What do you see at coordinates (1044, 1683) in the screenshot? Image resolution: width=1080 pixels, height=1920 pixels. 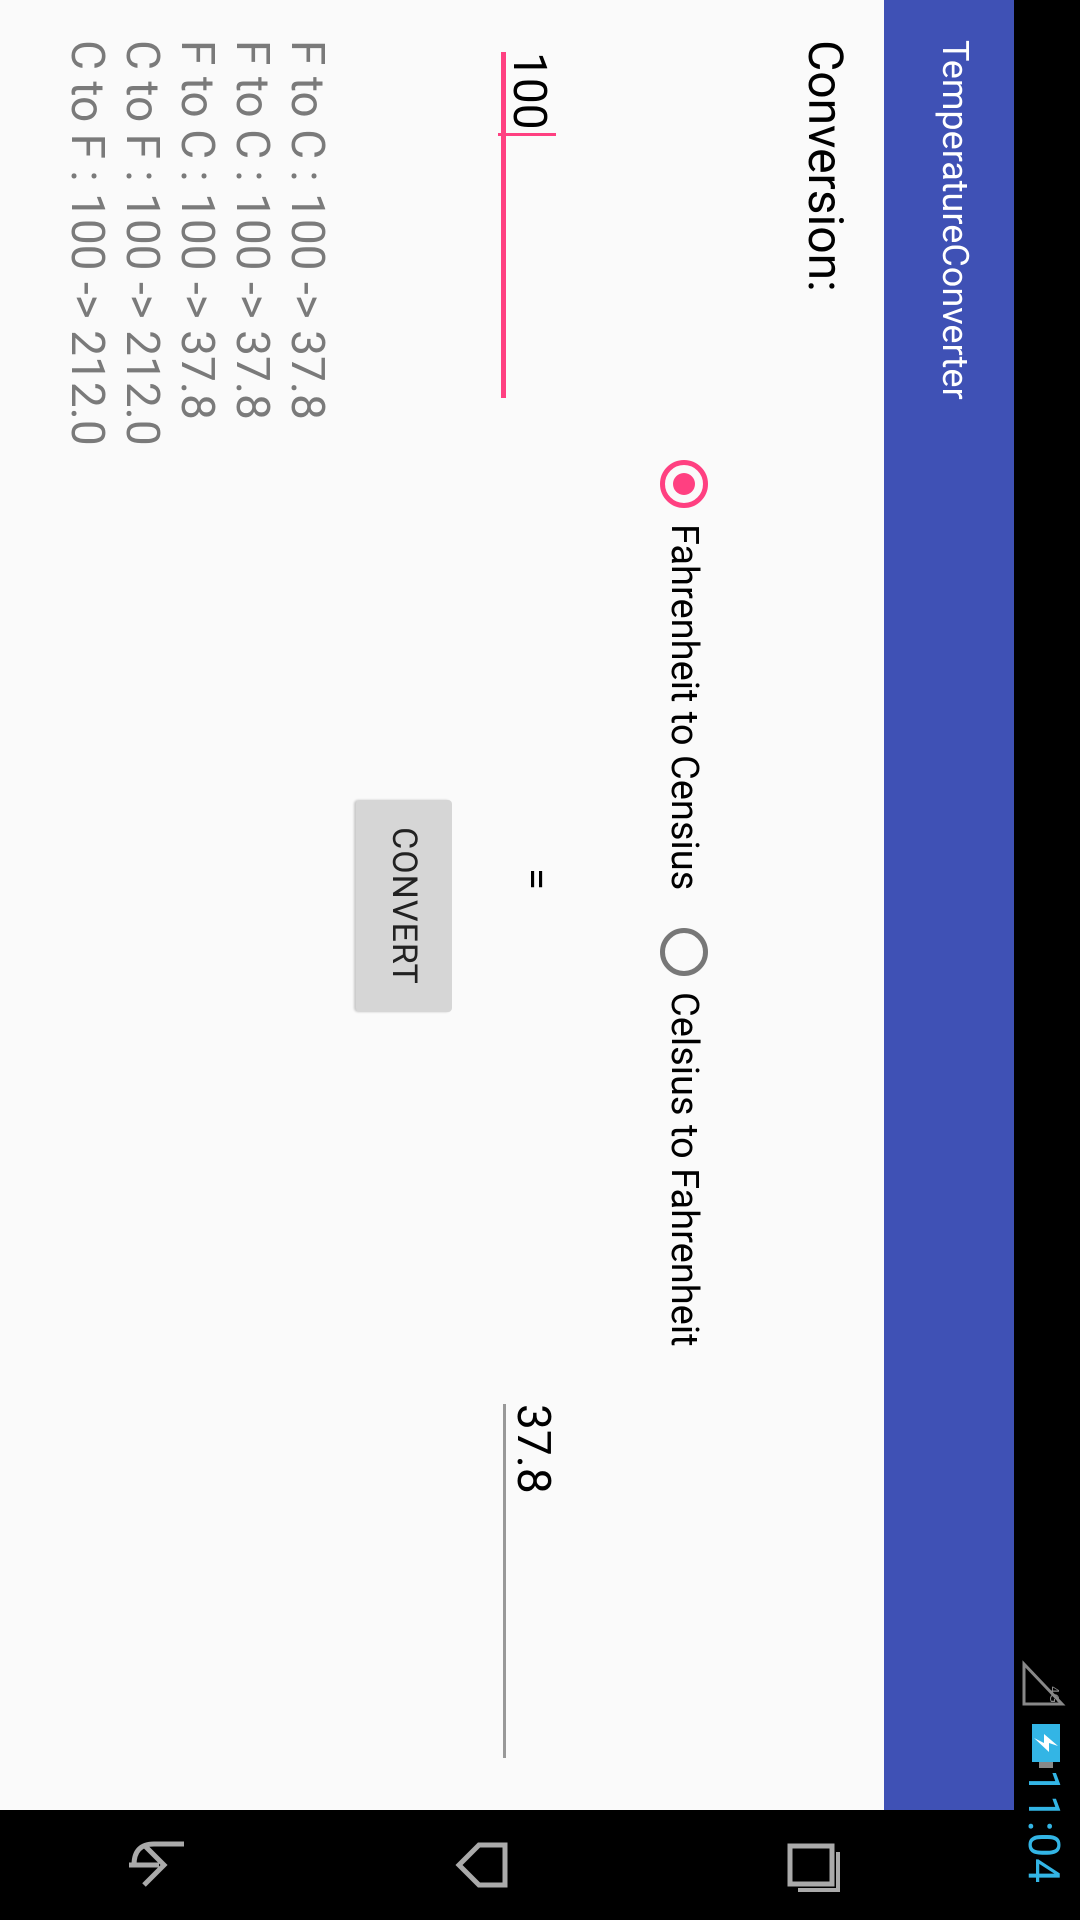 I see `signal-icon: 4G` at bounding box center [1044, 1683].